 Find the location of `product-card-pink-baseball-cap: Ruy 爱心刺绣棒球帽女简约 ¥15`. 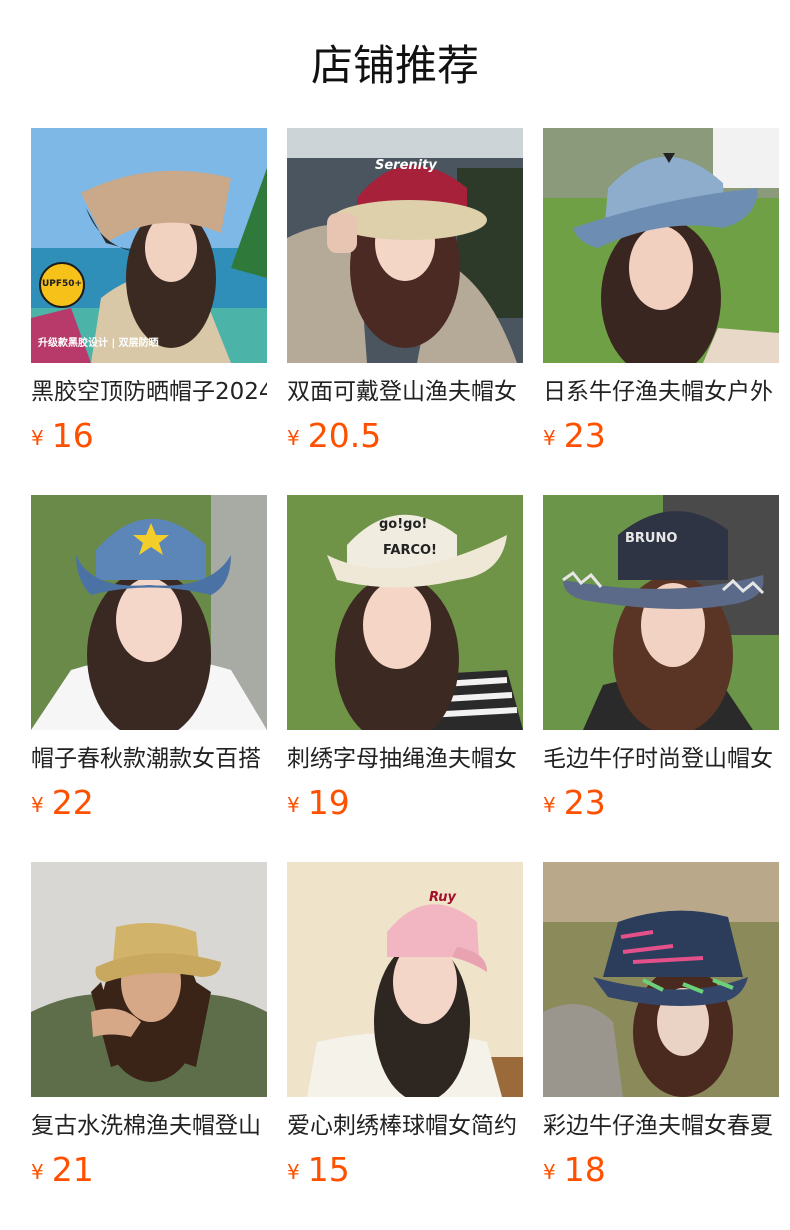

product-card-pink-baseball-cap: Ruy 爱心刺绣棒球帽女简约 ¥15 is located at coordinates (405, 1025).